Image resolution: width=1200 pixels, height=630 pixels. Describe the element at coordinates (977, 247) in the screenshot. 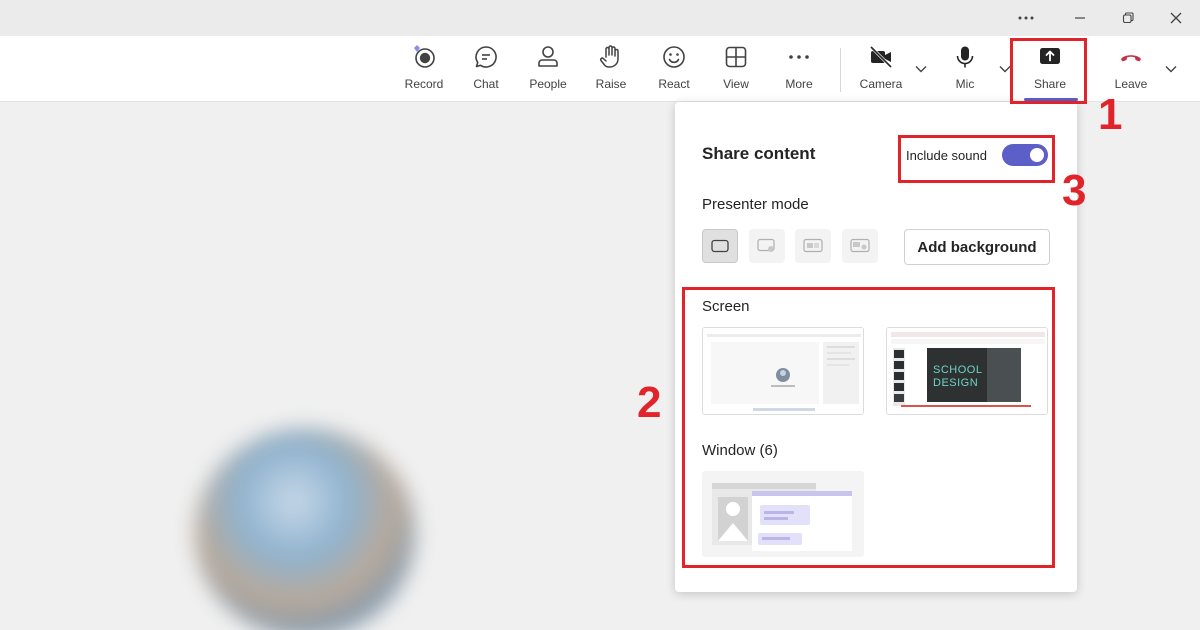

I see `add-background-button: Add background` at that location.